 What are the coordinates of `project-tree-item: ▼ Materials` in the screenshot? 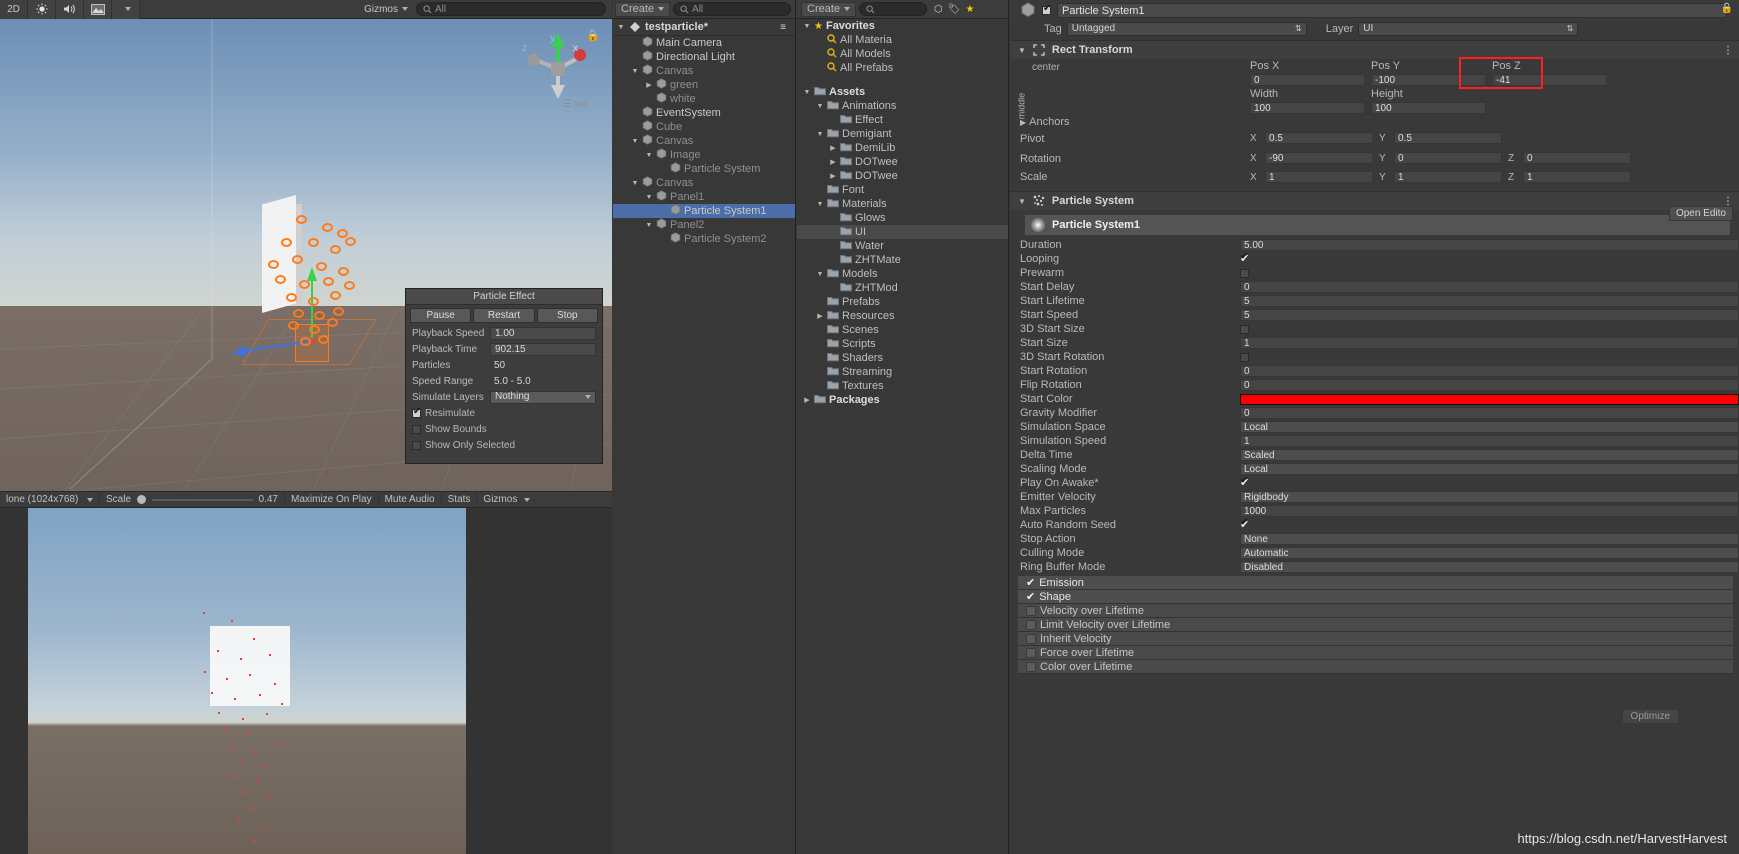 It's located at (902, 204).